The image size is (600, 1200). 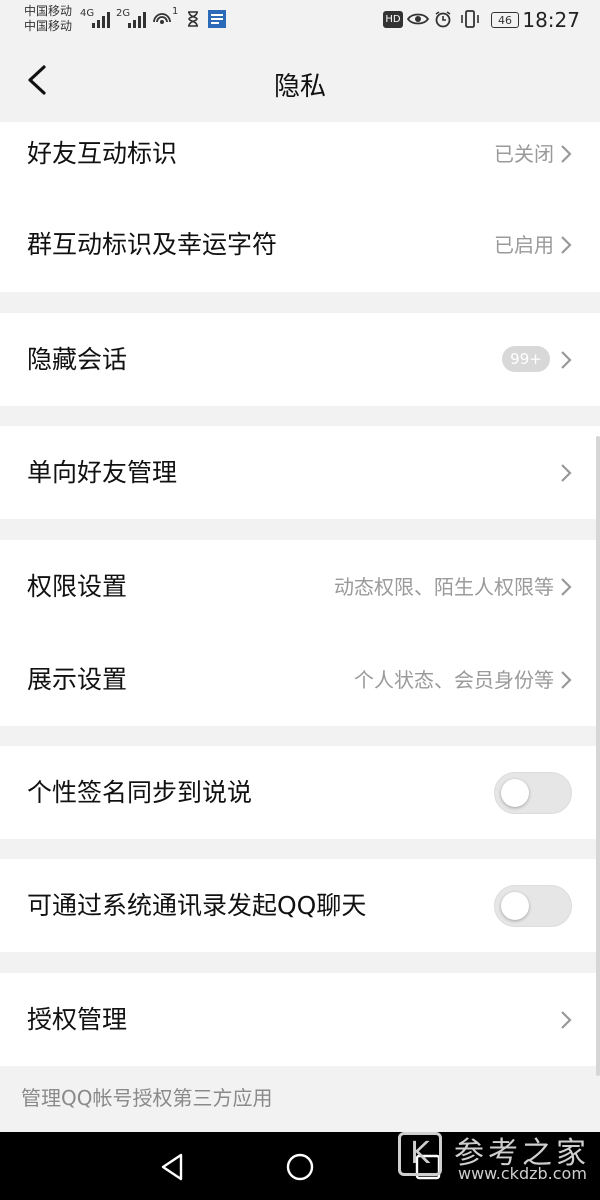 What do you see at coordinates (193, 19) in the screenshot?
I see `hourglass-icon` at bounding box center [193, 19].